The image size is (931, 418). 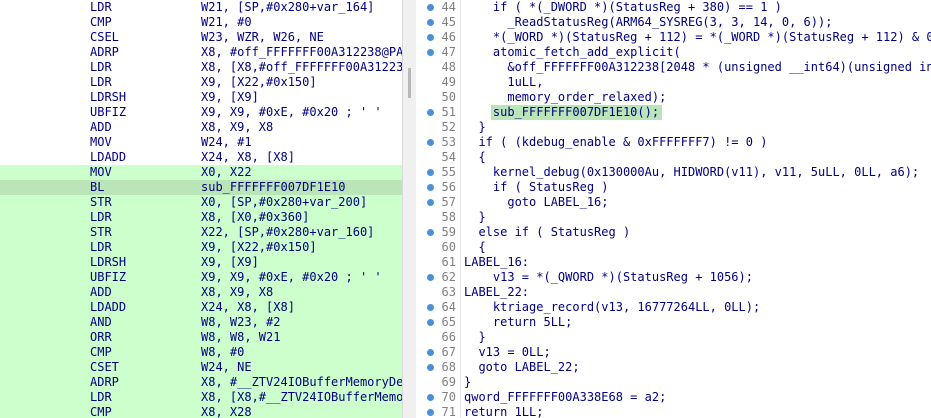 I want to click on asm-line: CMP X8, X28, so click(x=201, y=411).